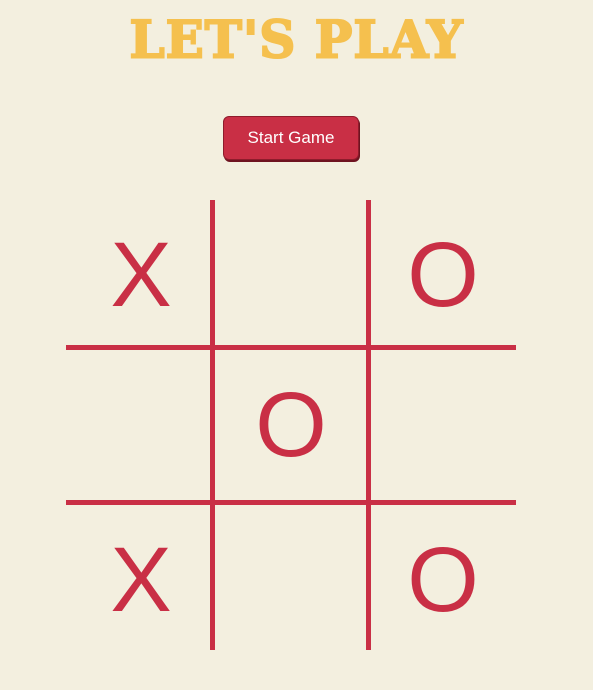  What do you see at coordinates (141, 275) in the screenshot?
I see `board-cell-1: X` at bounding box center [141, 275].